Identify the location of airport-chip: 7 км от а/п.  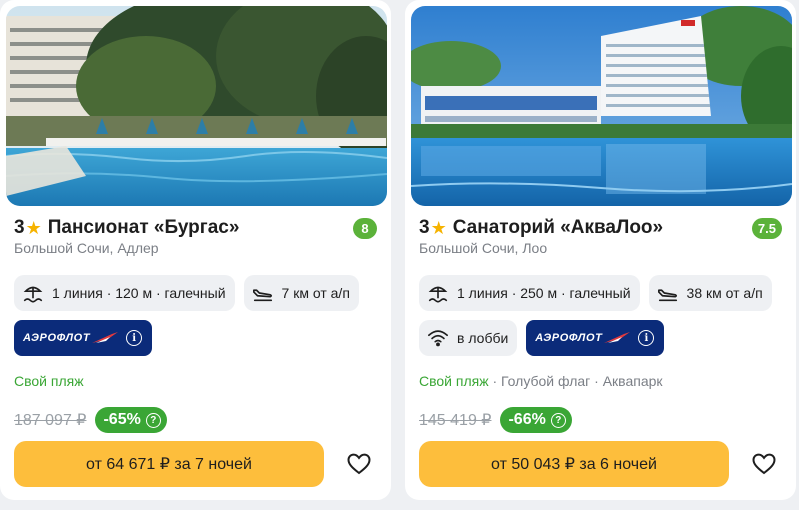
(301, 293).